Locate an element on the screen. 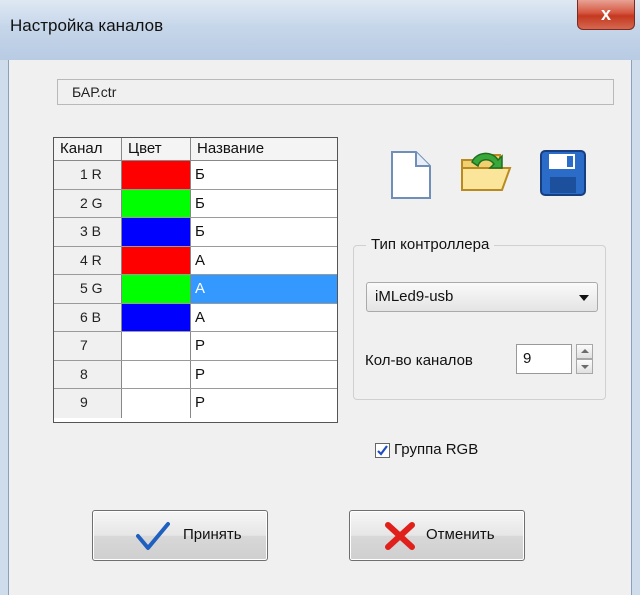 The height and width of the screenshot is (595, 640). cell-channel: 1 R is located at coordinates (88, 175).